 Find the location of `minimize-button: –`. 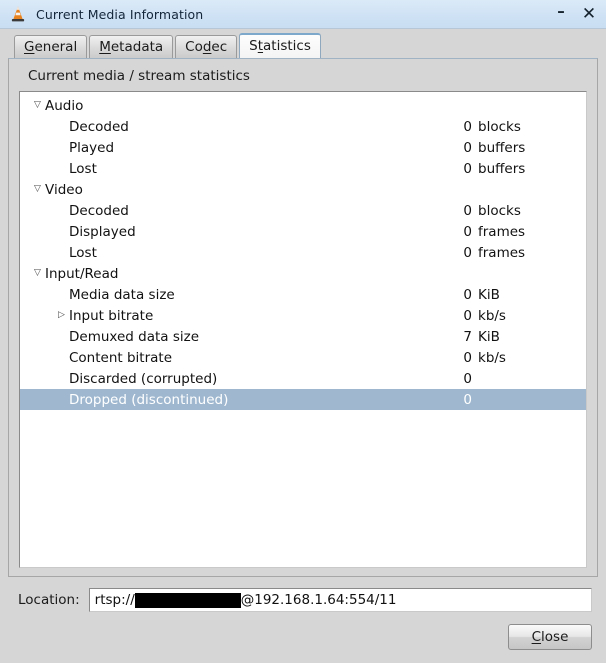

minimize-button: – is located at coordinates (561, 14).